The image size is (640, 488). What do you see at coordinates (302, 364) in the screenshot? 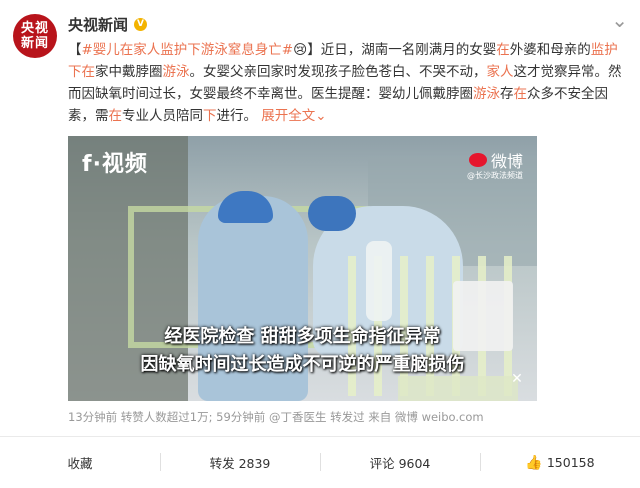
I see `video-caption-line-2: 因缺氧时间过长造成不可逆的严重脑损伤` at bounding box center [302, 364].